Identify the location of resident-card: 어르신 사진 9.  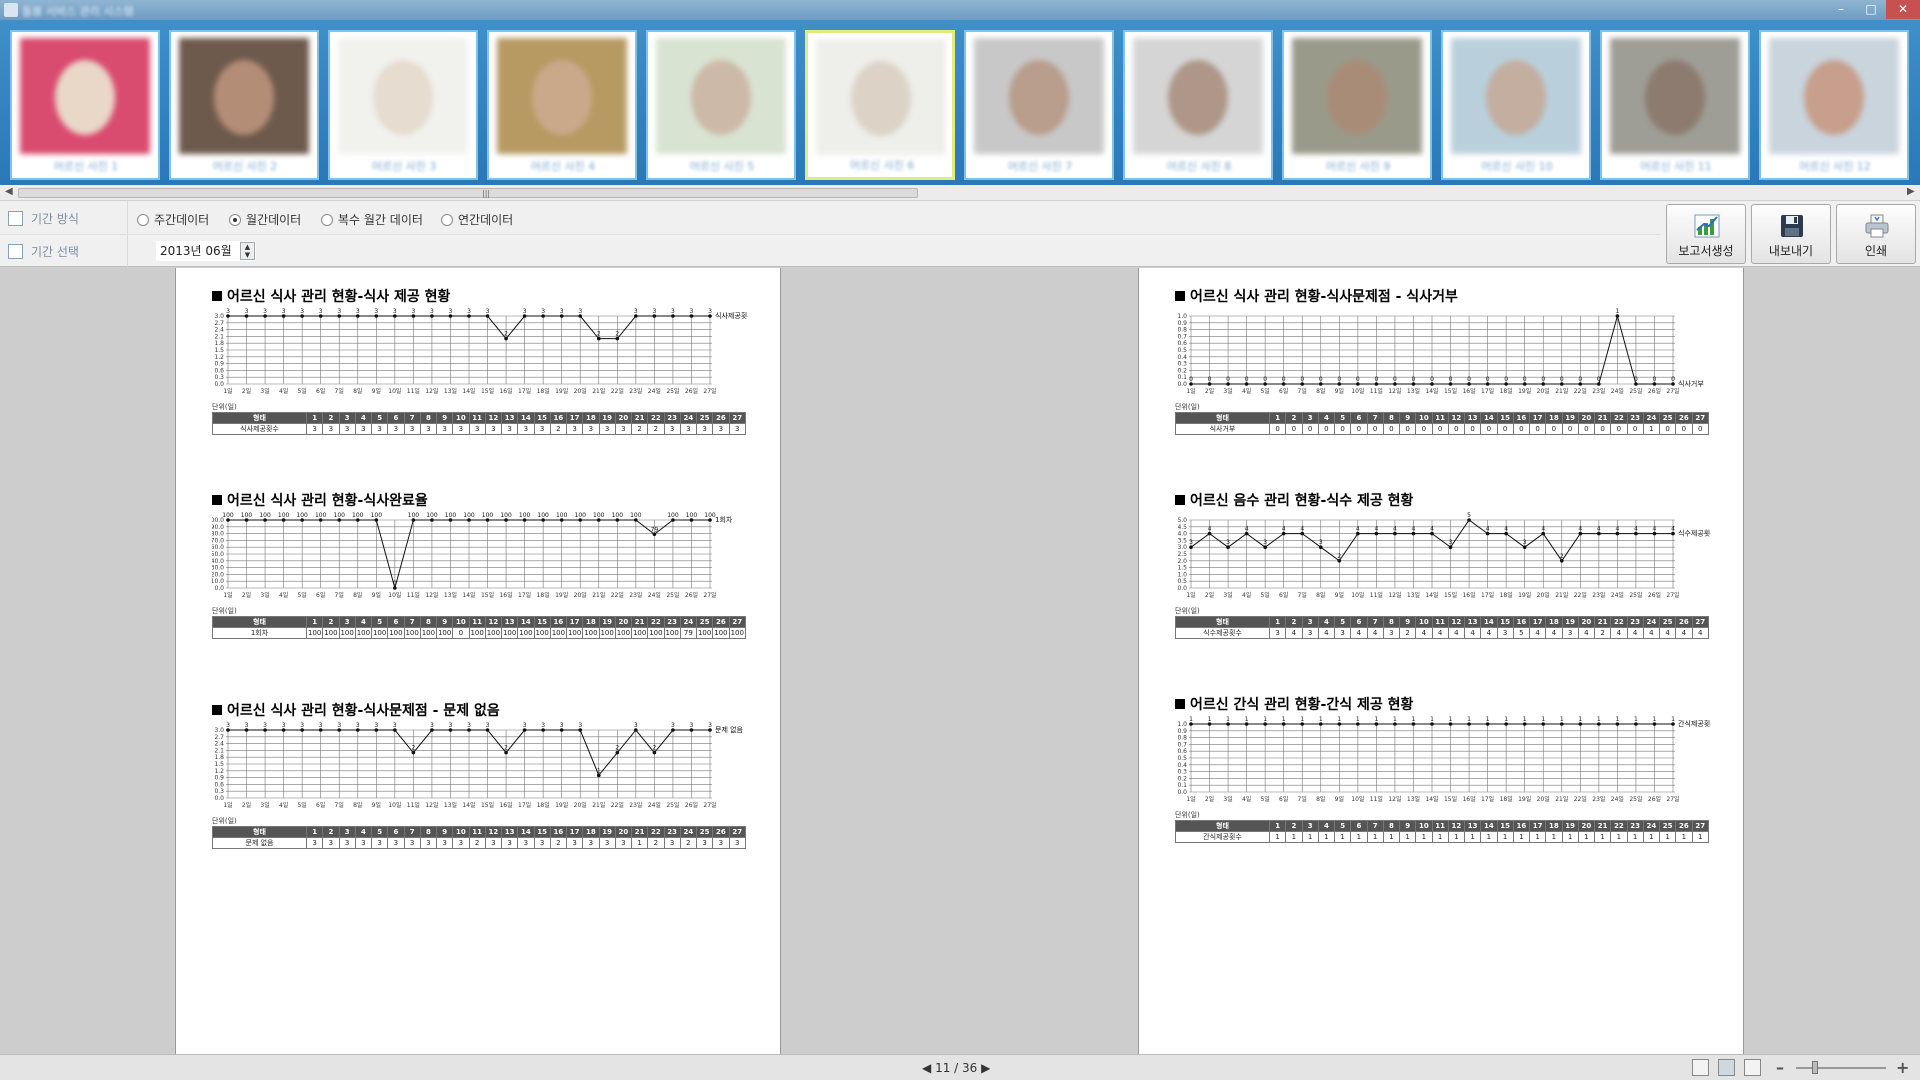
(1357, 105).